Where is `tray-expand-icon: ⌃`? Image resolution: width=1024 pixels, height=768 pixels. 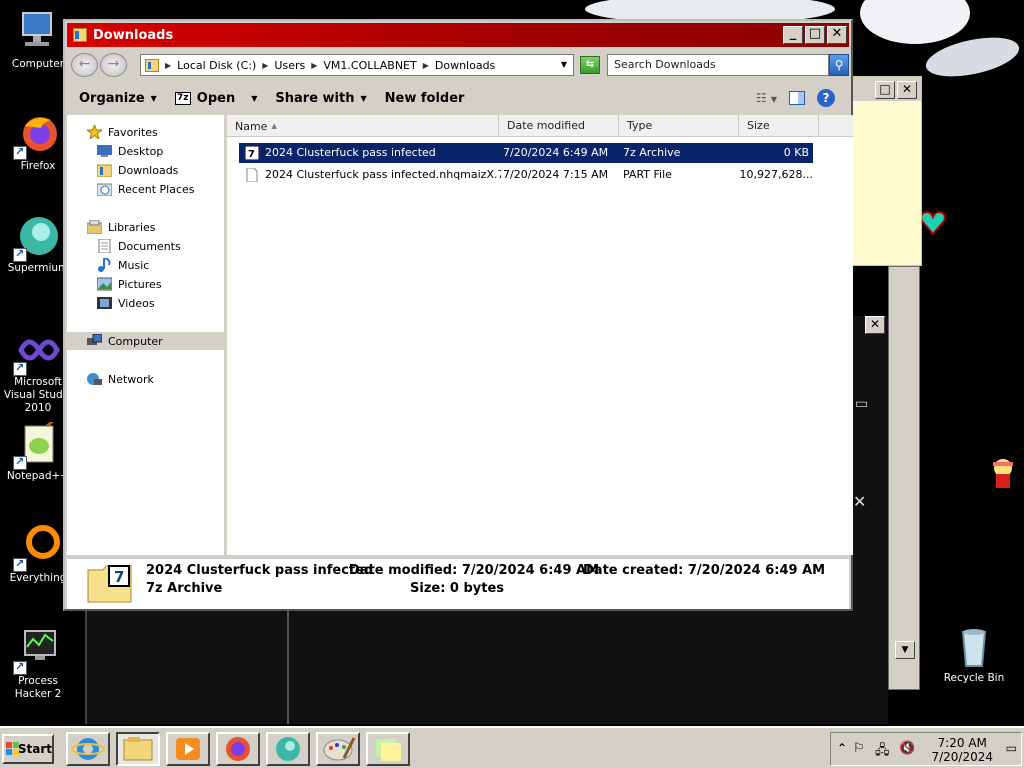 tray-expand-icon: ⌃ is located at coordinates (842, 748).